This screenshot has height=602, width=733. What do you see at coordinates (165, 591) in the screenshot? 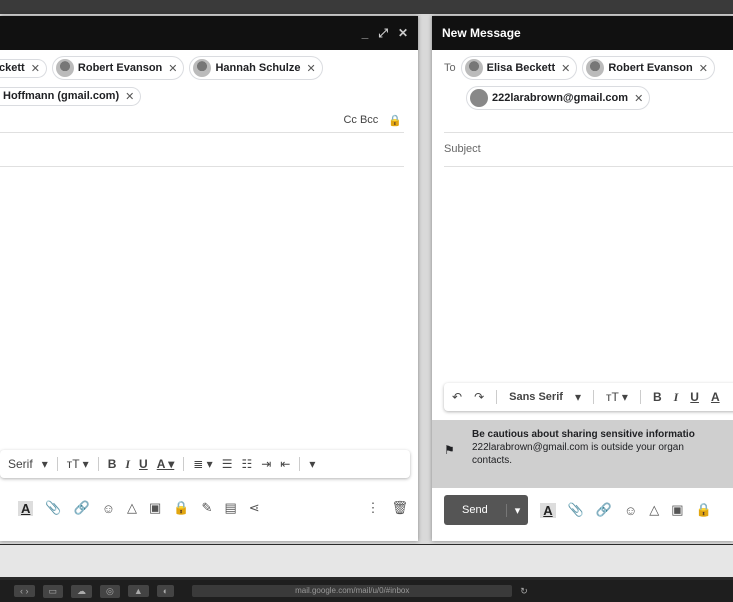
I see `contrast-icon: ◐` at bounding box center [165, 591].